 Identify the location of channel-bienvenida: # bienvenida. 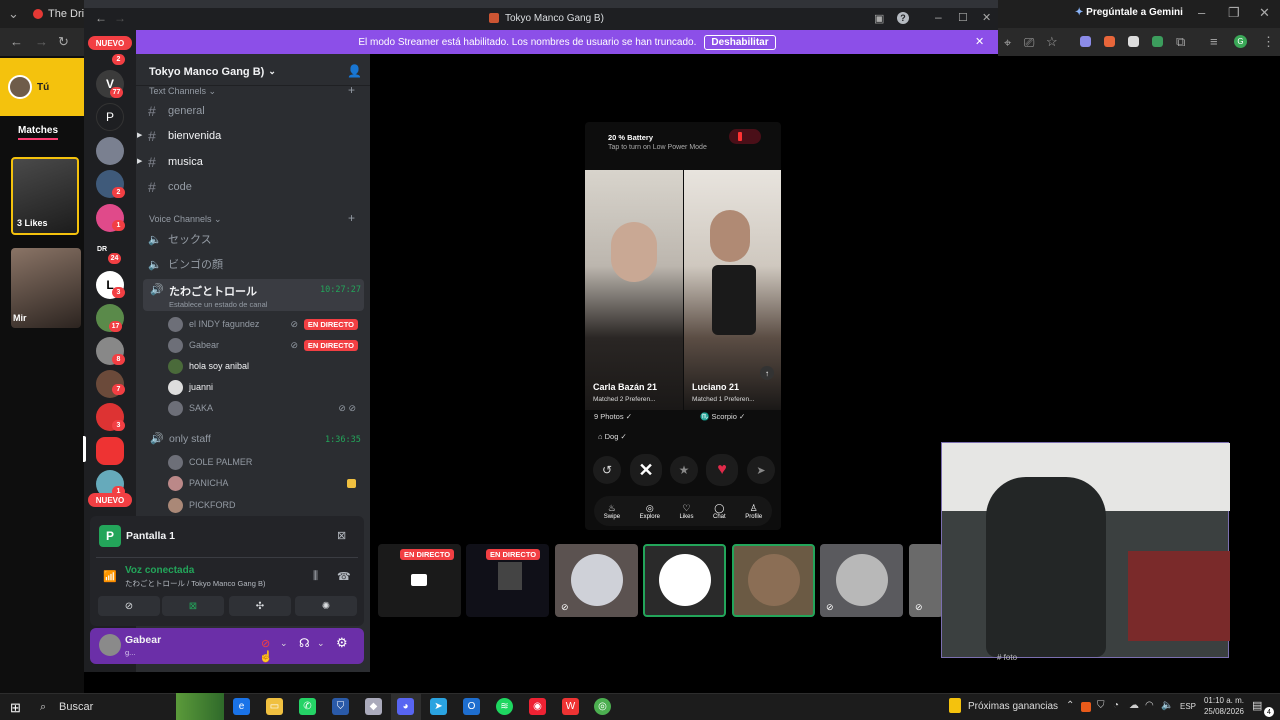
(255, 136).